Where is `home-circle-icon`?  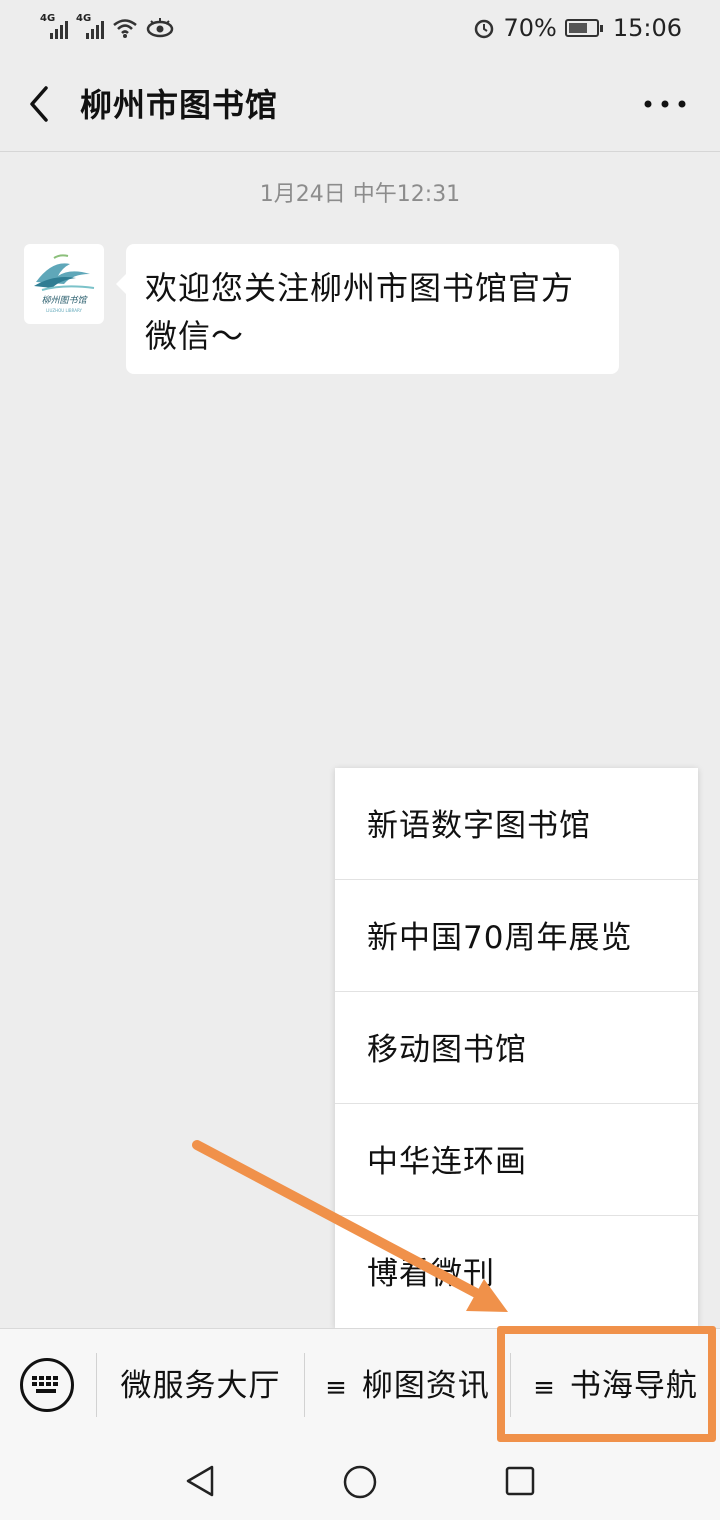 home-circle-icon is located at coordinates (360, 1482).